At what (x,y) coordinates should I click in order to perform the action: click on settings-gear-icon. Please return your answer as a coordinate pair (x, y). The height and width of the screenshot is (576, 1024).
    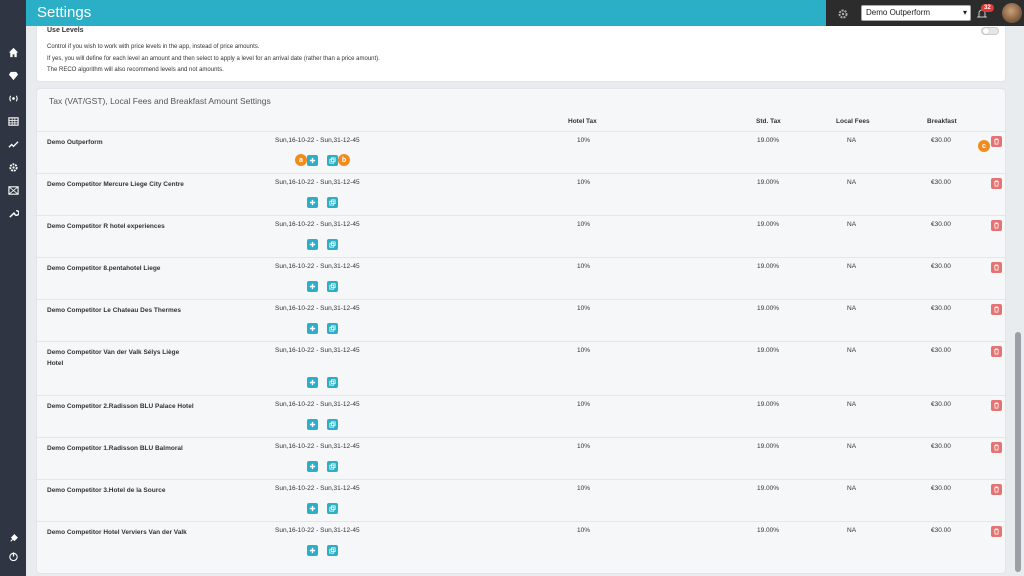
    Looking at the image, I should click on (843, 13).